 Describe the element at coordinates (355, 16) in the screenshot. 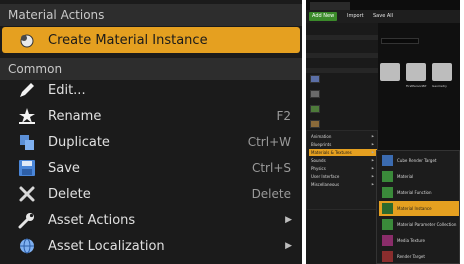

I see `import-button: Import` at that location.